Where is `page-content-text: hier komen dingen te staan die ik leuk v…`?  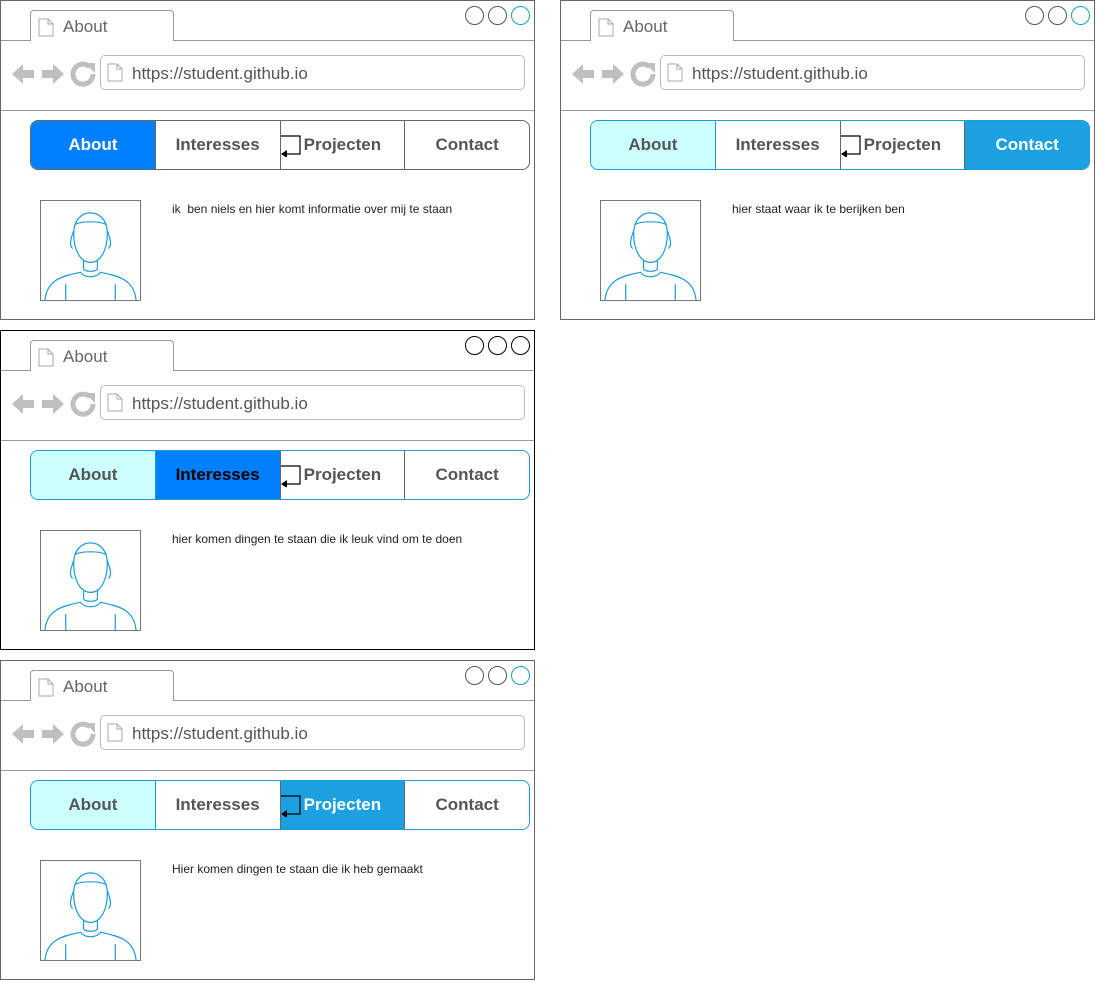 page-content-text: hier komen dingen te staan die ik leuk v… is located at coordinates (317, 539).